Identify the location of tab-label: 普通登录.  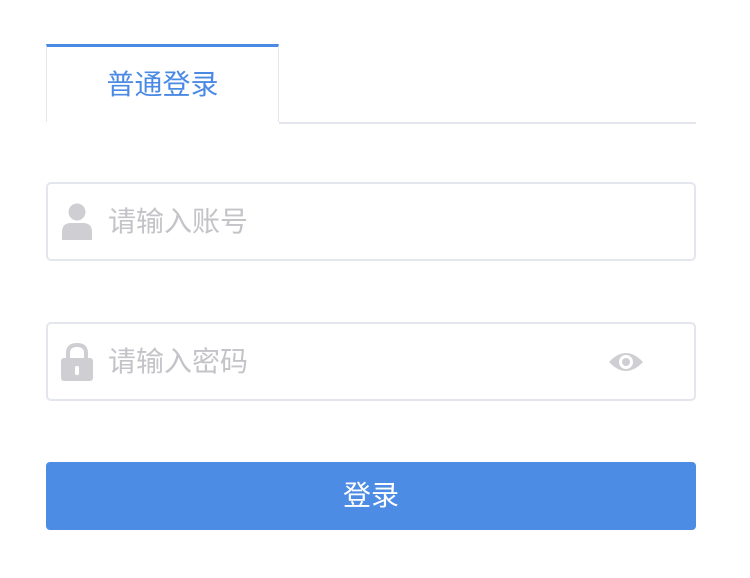
(162, 84).